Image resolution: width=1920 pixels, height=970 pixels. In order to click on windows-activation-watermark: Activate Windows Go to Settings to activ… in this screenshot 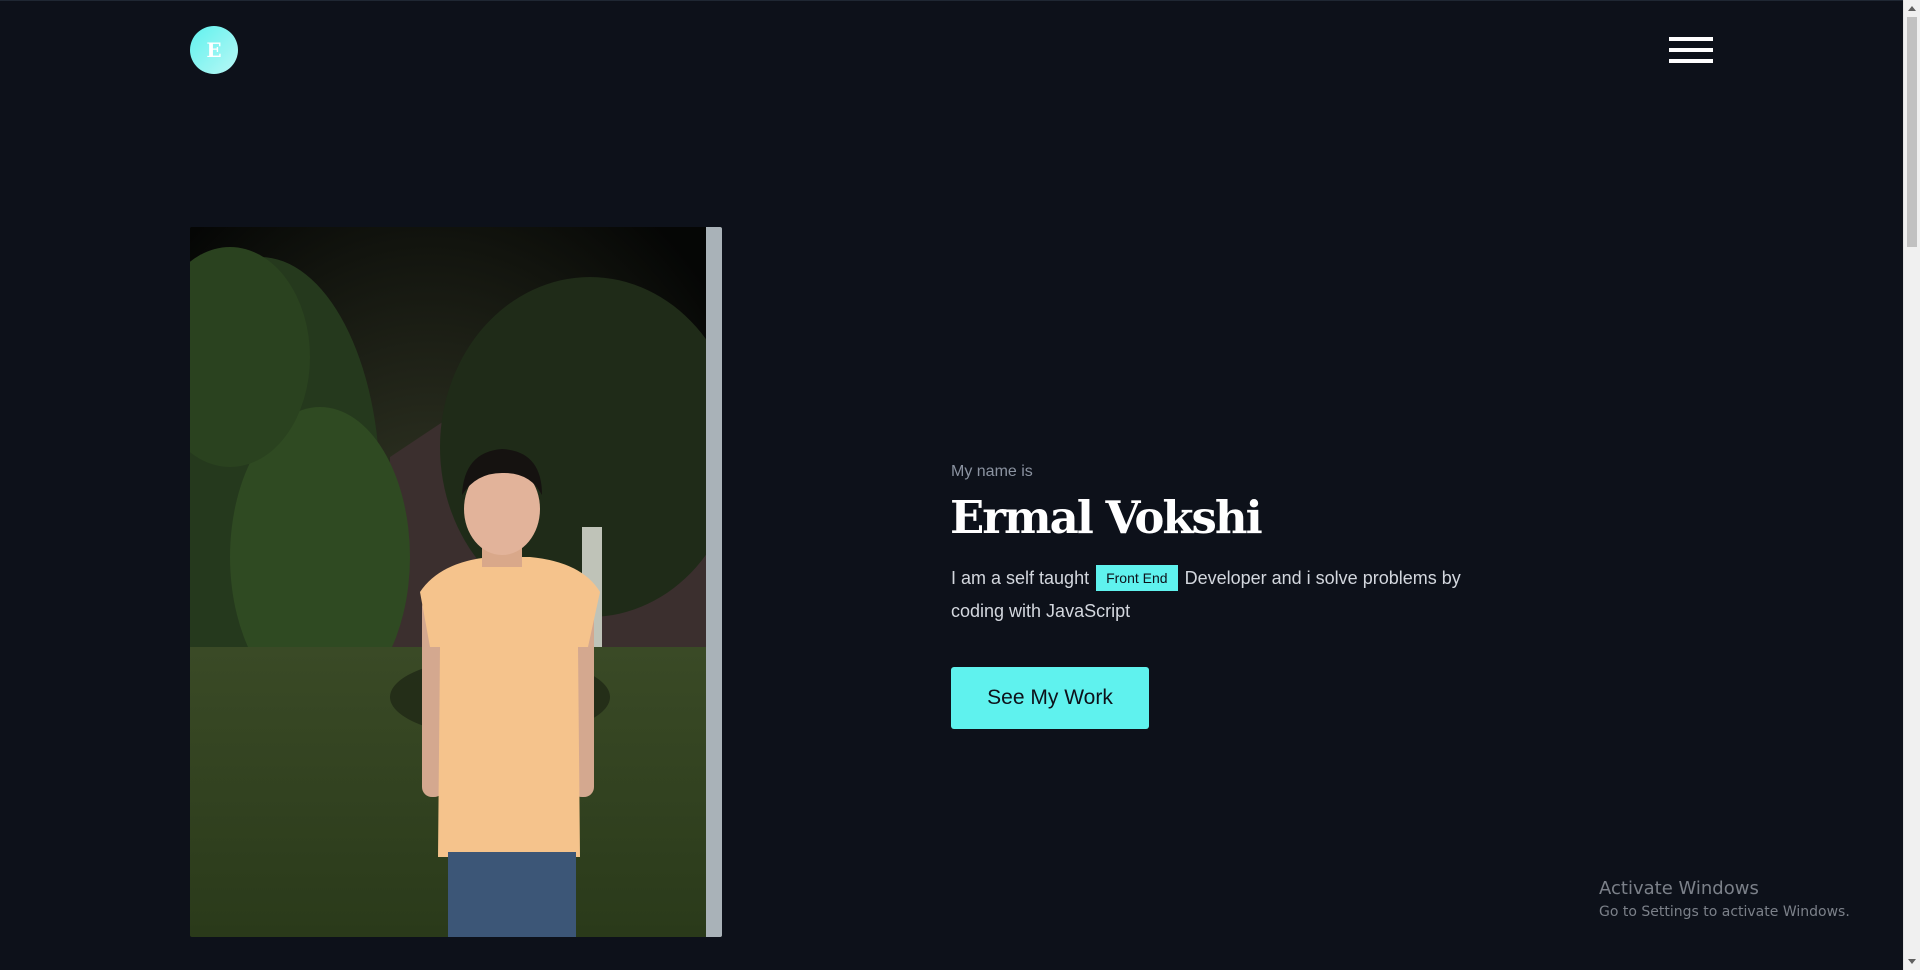, I will do `click(1724, 899)`.